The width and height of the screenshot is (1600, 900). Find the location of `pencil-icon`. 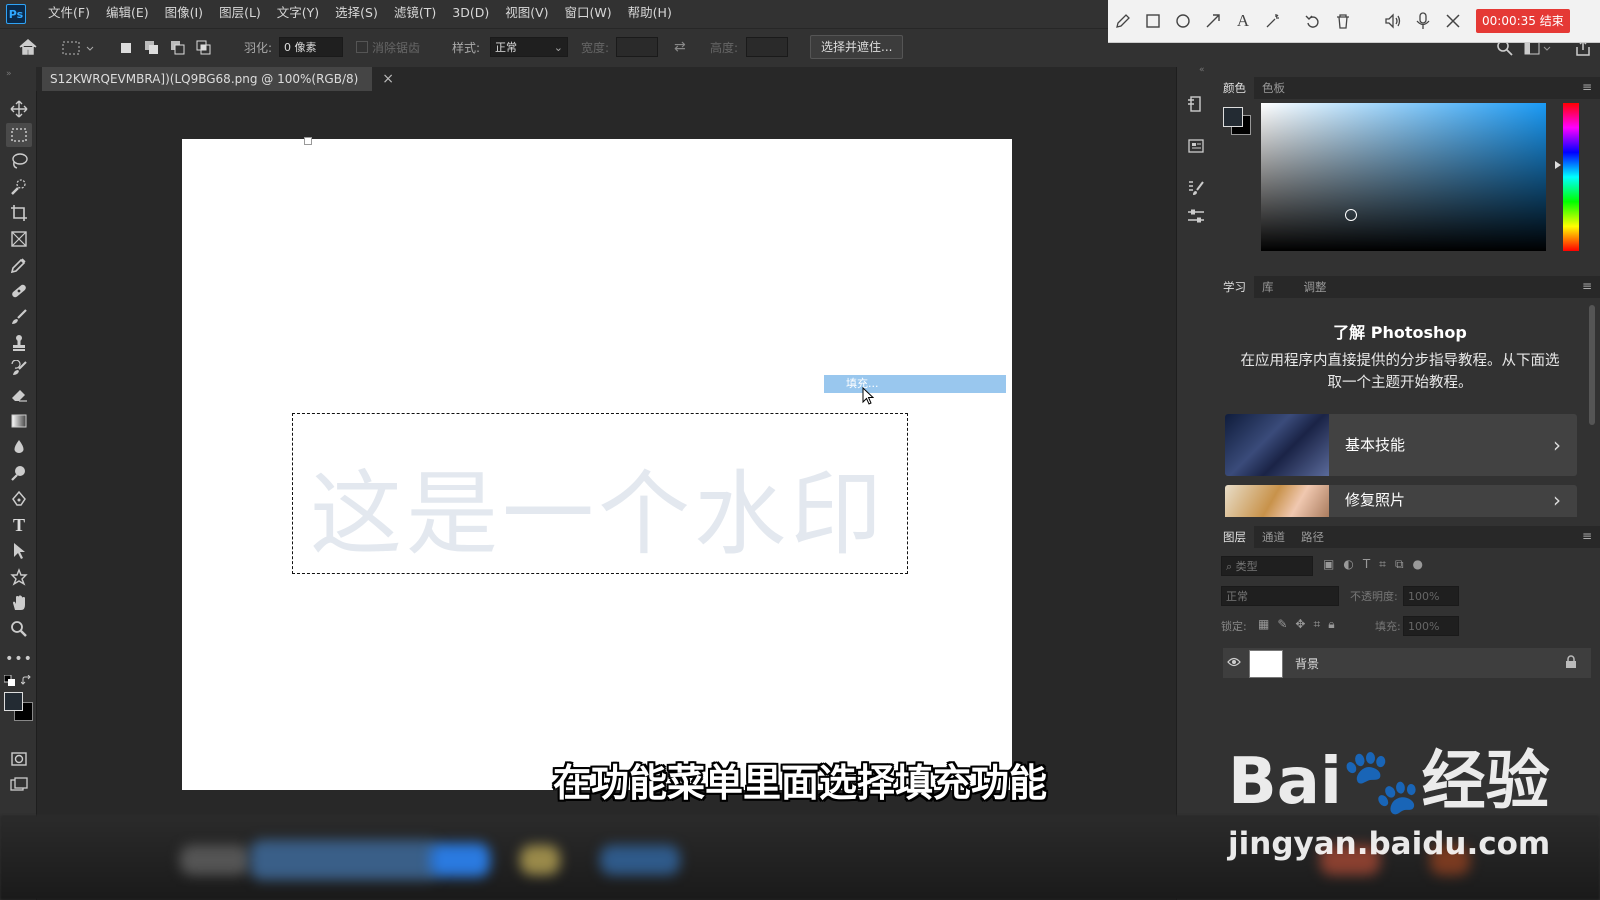

pencil-icon is located at coordinates (1123, 21).